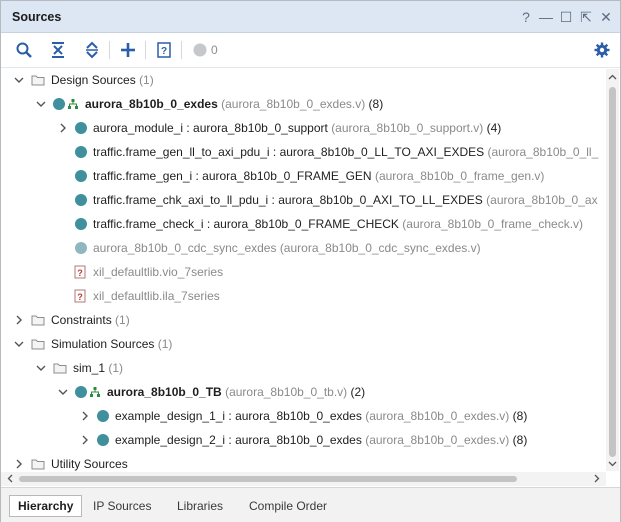 This screenshot has width=621, height=522. I want to click on top-hierarchy-icon, so click(95, 392).